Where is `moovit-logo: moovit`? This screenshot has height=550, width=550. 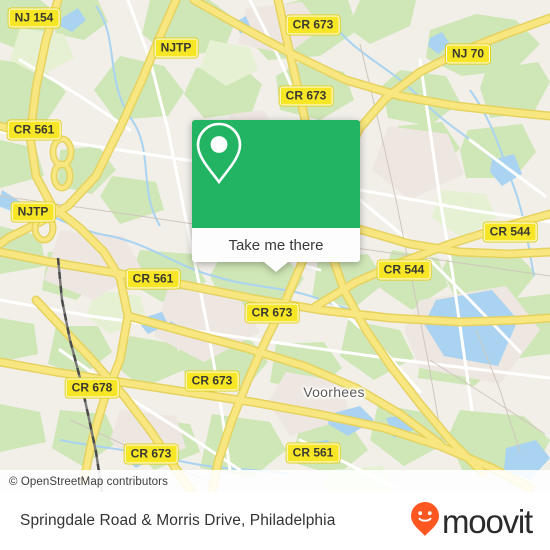 moovit-logo: moovit is located at coordinates (471, 521).